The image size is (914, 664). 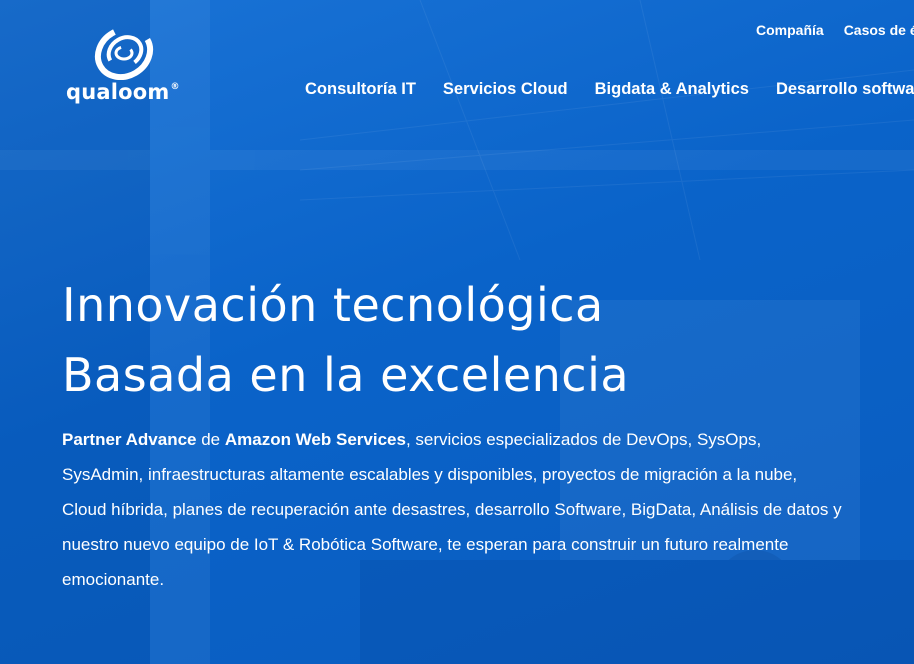 What do you see at coordinates (879, 30) in the screenshot?
I see `top-nav-item-casos-de-exito: Casos de é` at bounding box center [879, 30].